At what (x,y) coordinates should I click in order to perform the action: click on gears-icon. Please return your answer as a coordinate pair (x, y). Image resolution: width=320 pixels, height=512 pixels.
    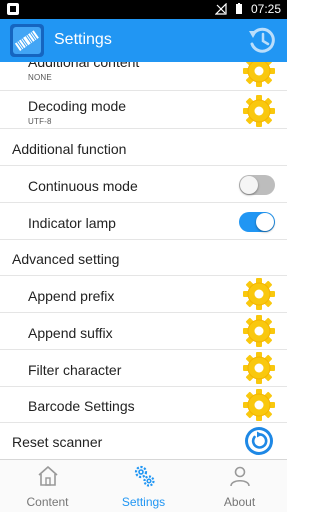
    Looking at the image, I should click on (144, 476).